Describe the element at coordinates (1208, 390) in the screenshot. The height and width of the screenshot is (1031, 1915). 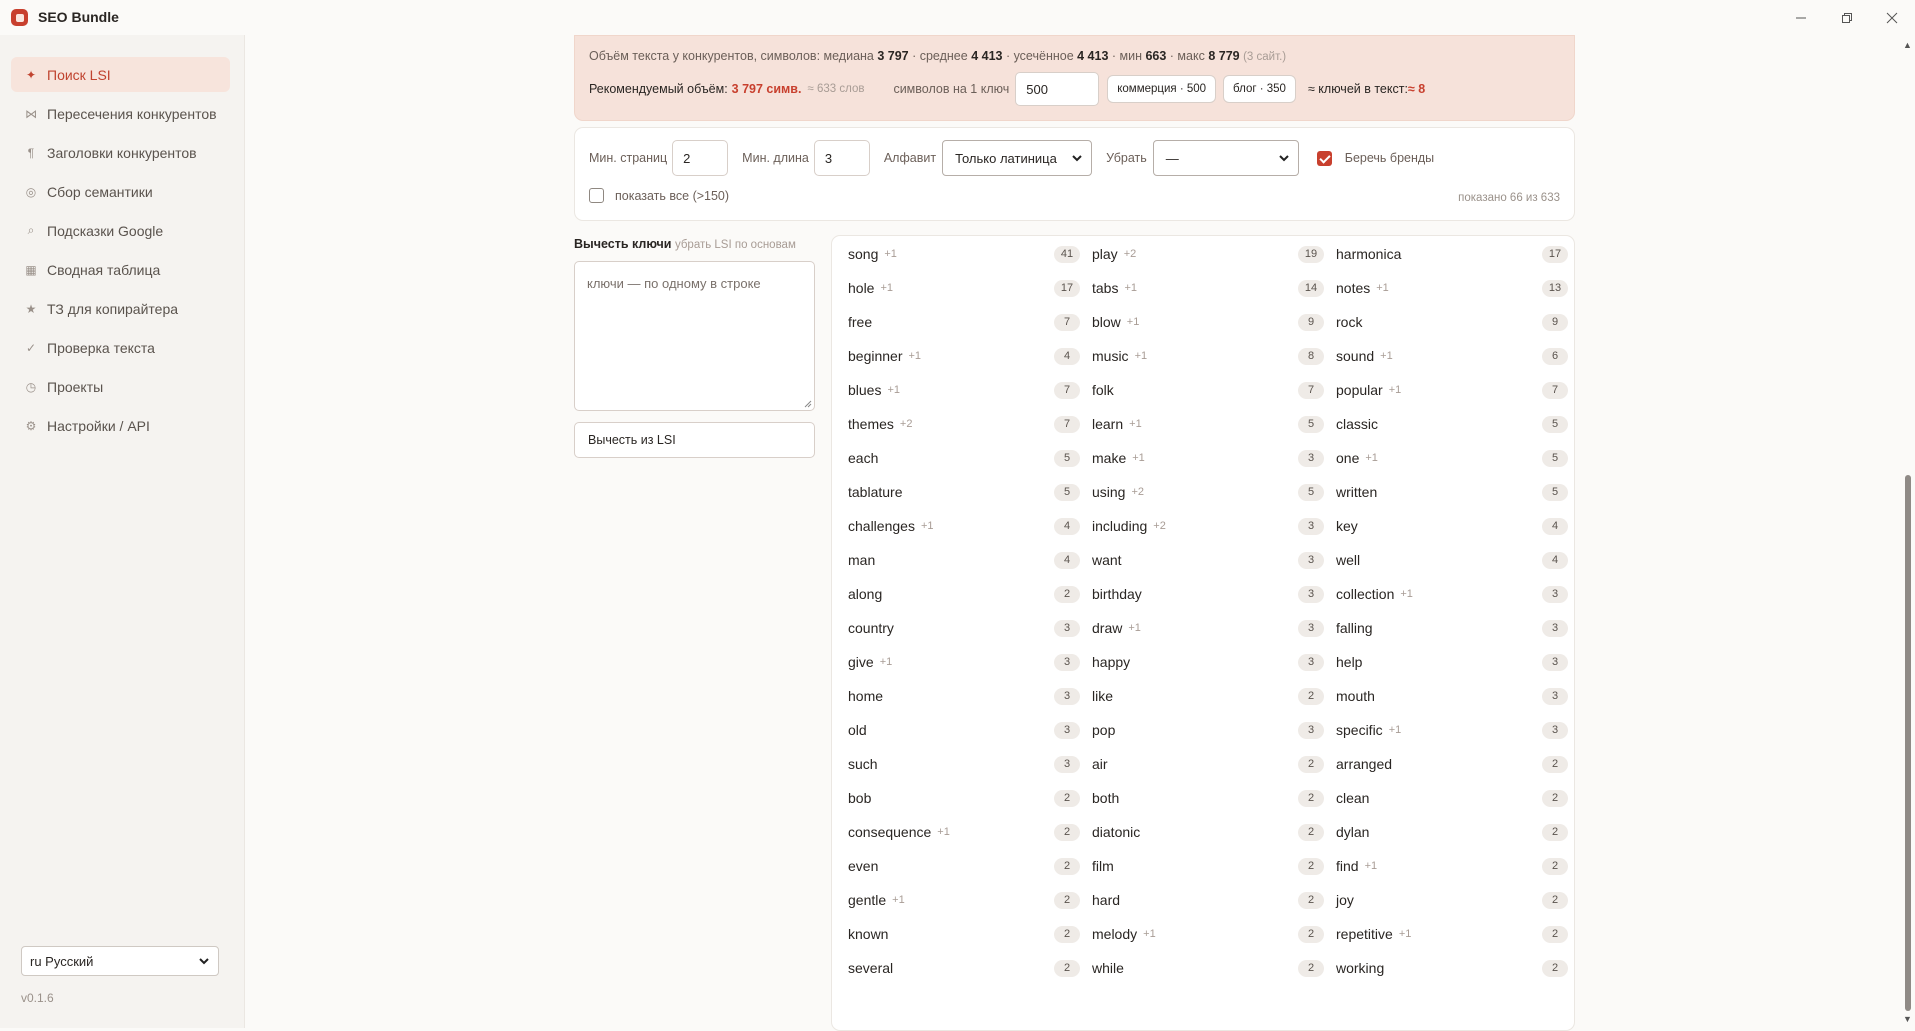
I see `lsi-word-row: folk 7` at that location.